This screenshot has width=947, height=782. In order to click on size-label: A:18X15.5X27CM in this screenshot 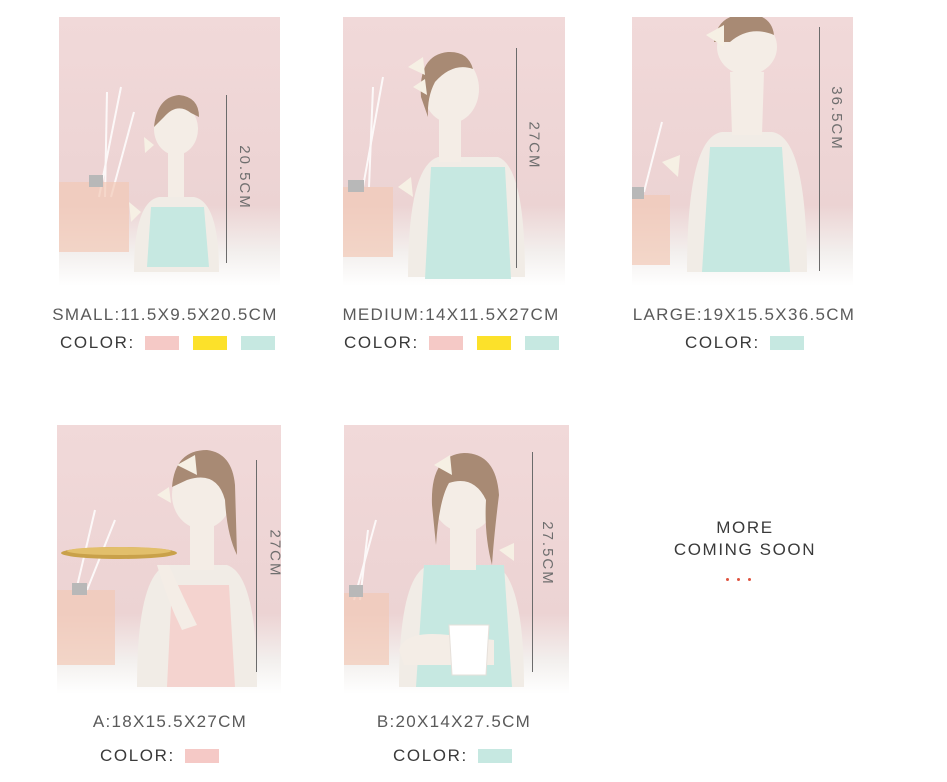, I will do `click(170, 721)`.